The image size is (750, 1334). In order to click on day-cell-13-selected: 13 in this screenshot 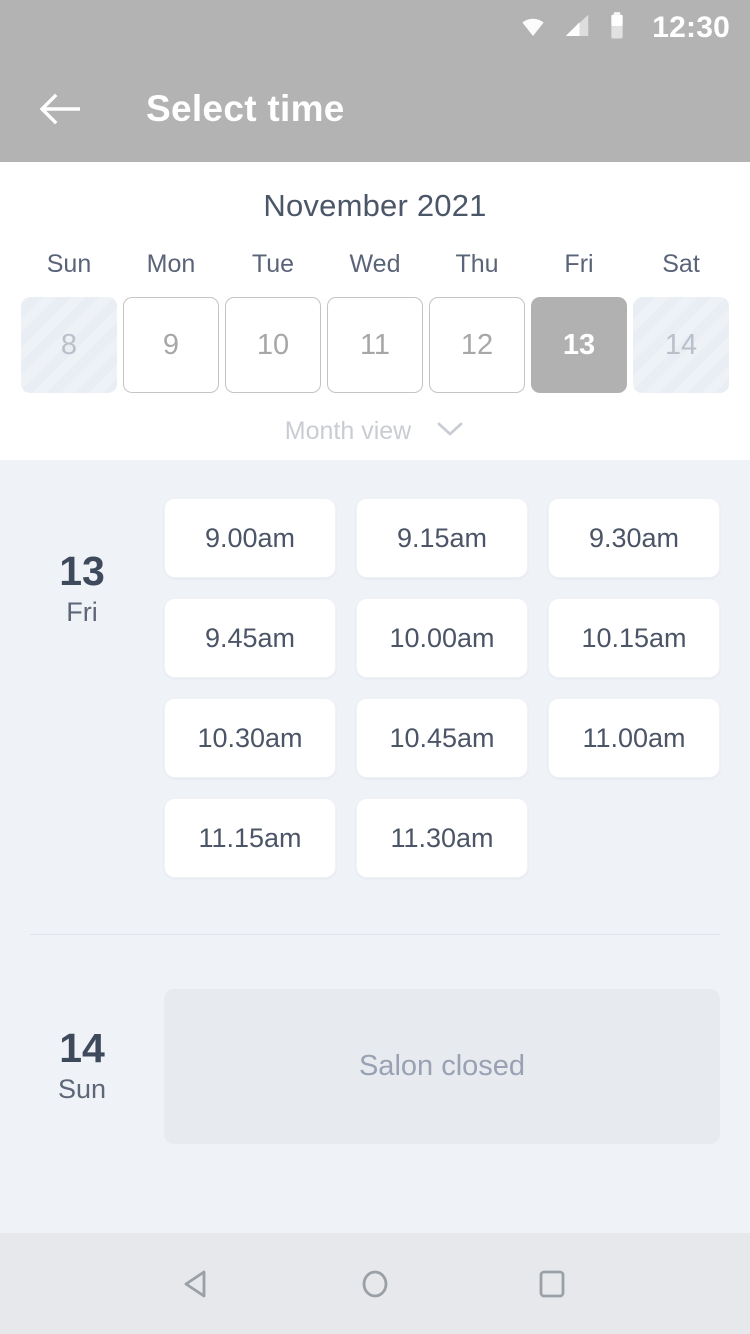, I will do `click(579, 345)`.